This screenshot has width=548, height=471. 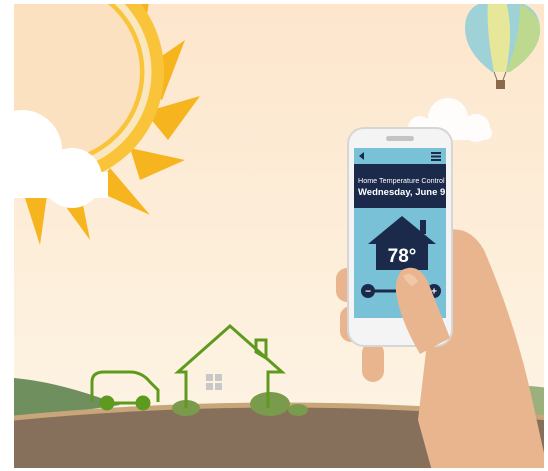 I want to click on phone-speaker, so click(x=400, y=138).